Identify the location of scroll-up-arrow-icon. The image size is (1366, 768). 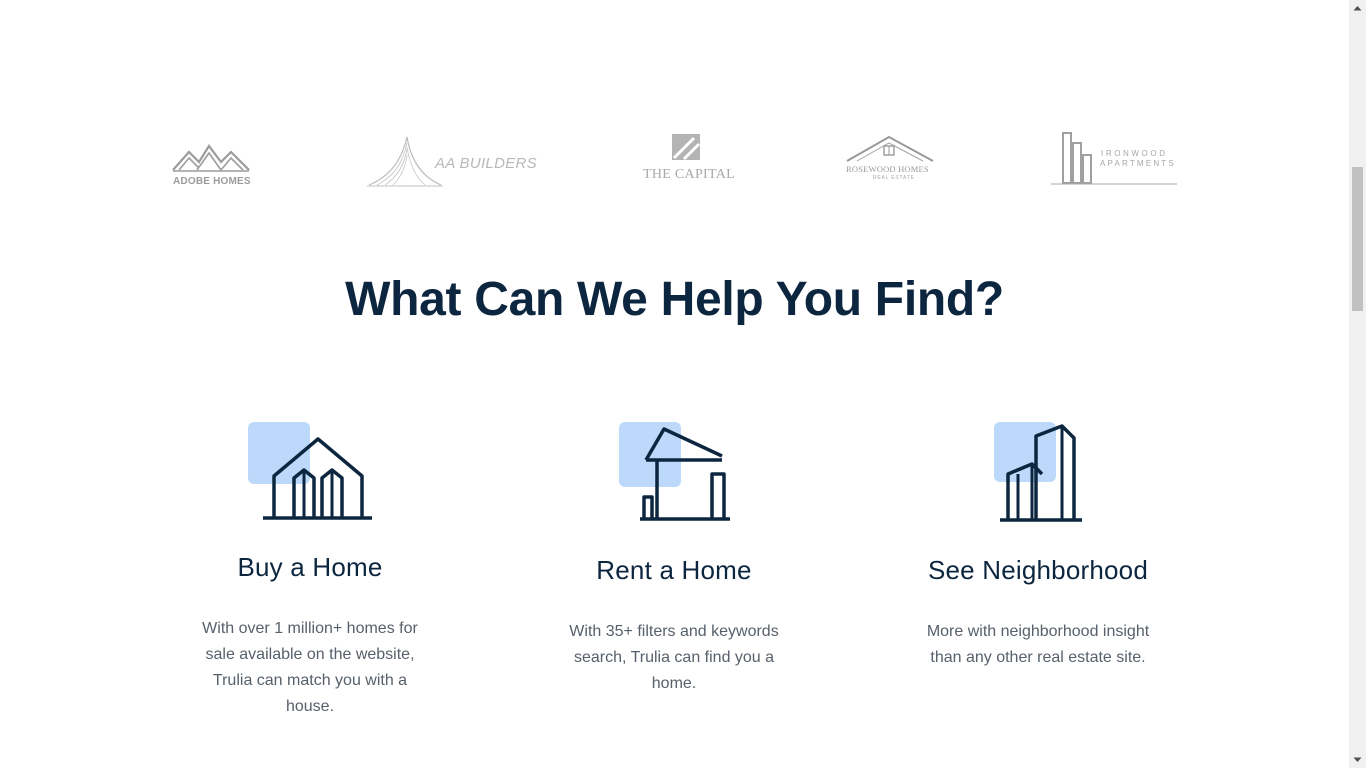
(1357, 8).